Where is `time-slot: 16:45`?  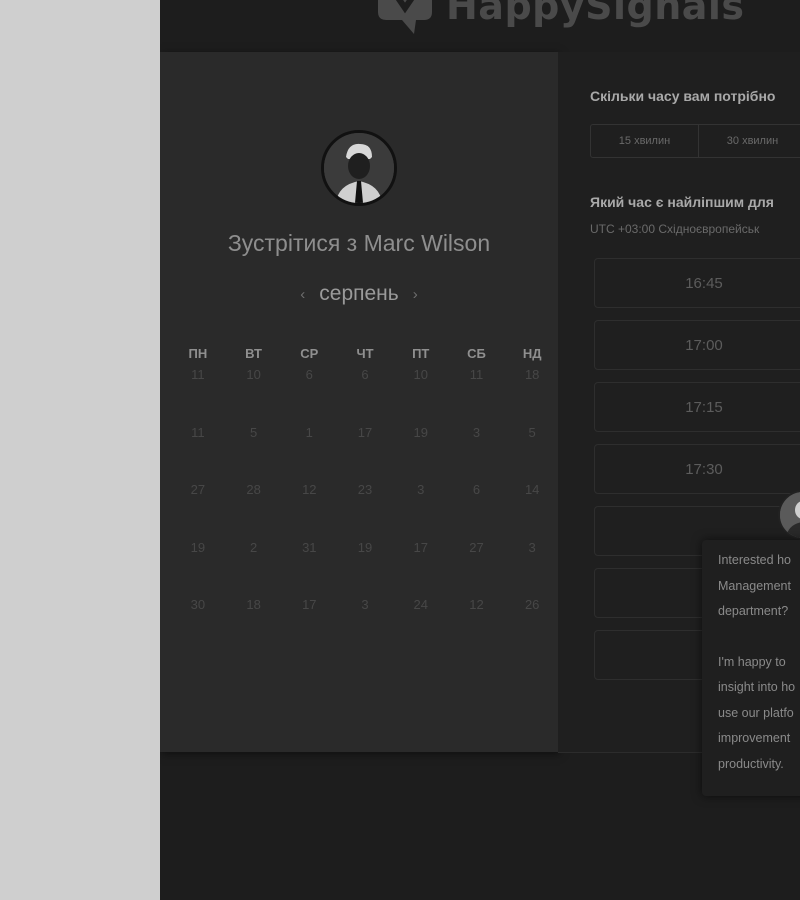
time-slot: 16:45 is located at coordinates (697, 283).